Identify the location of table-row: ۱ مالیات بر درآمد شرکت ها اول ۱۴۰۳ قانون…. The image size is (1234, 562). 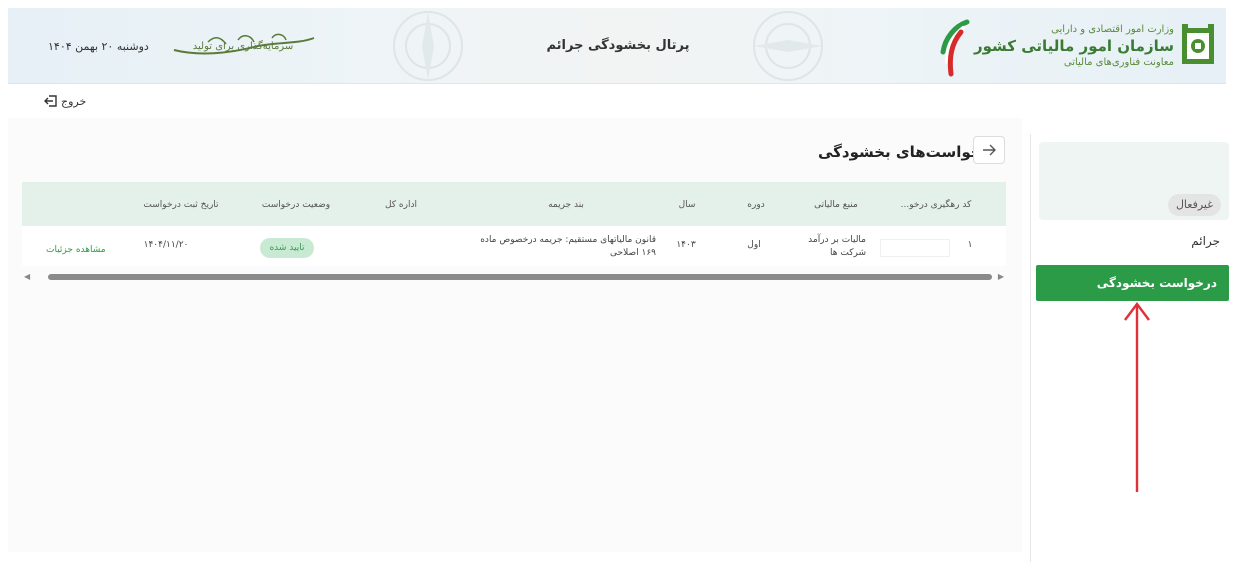
(514, 246).